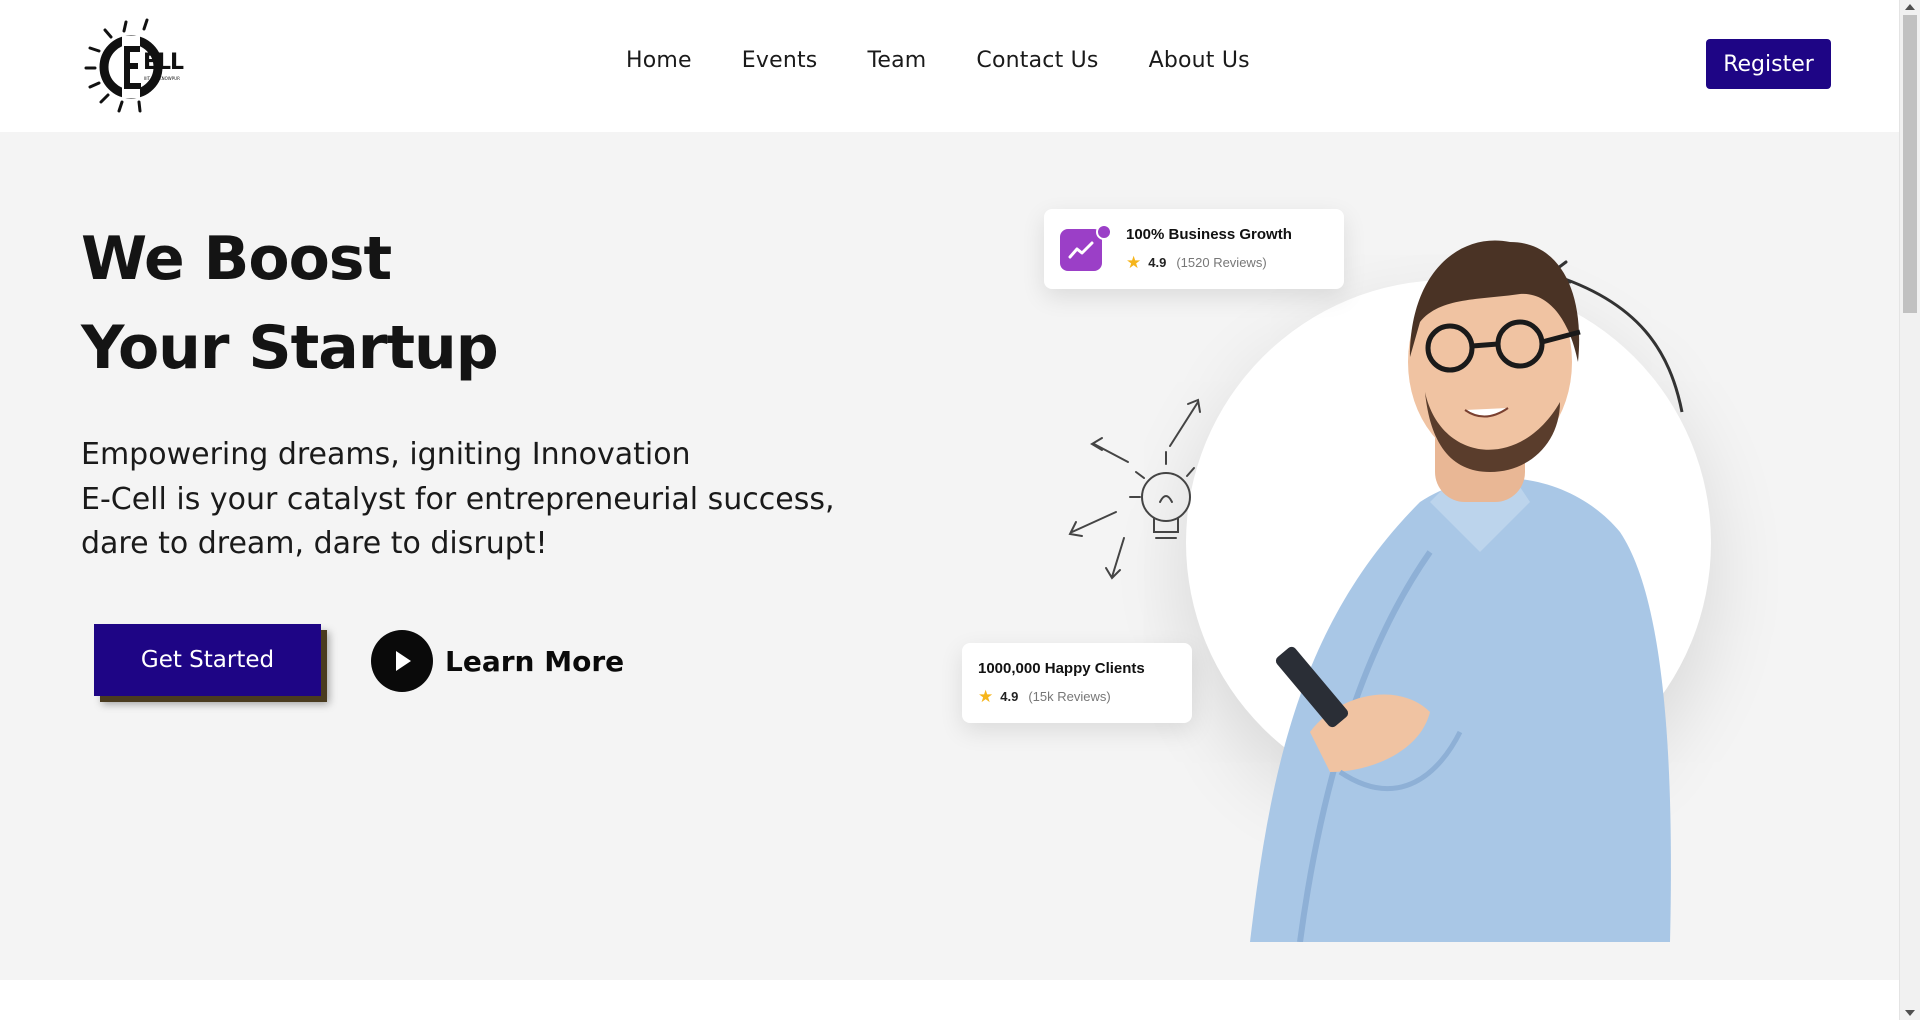  Describe the element at coordinates (1221, 262) in the screenshot. I see `growth-review-count: (1520 Reviews)` at that location.